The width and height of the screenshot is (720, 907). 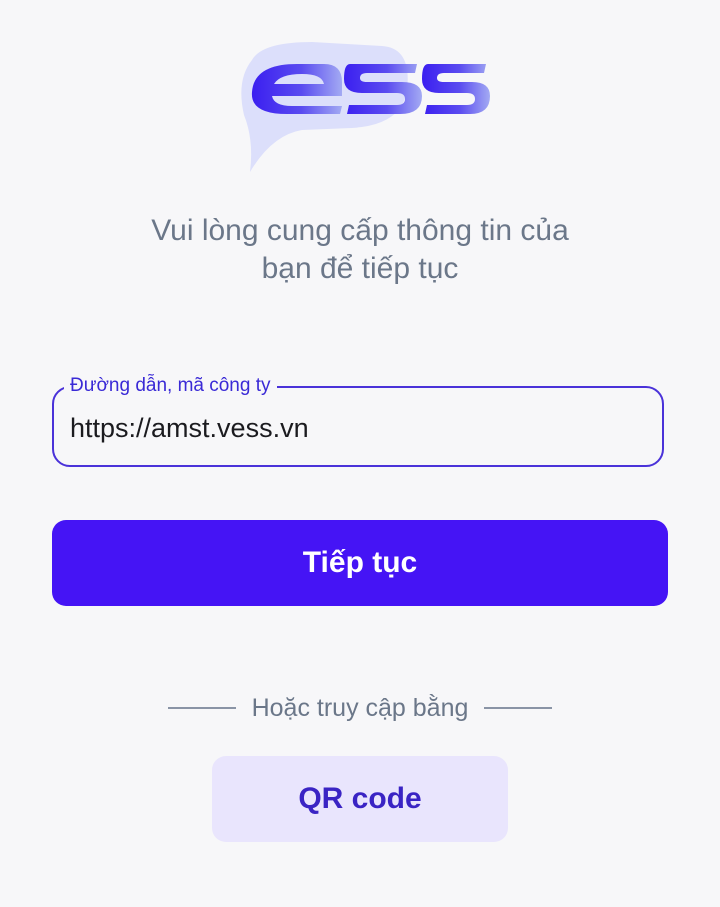 I want to click on ess-logo-mark, so click(x=365, y=107).